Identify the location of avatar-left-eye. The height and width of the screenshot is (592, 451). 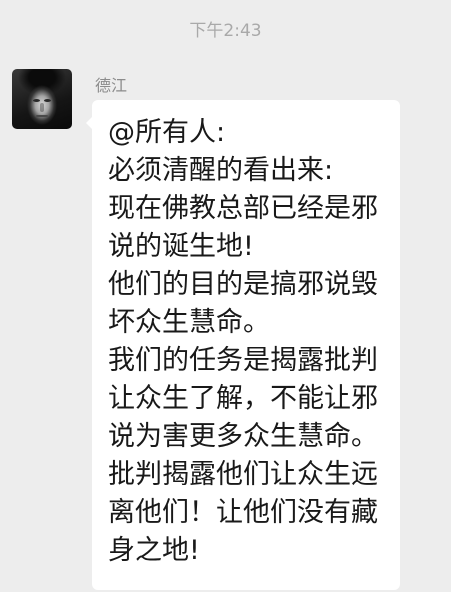
(36, 100).